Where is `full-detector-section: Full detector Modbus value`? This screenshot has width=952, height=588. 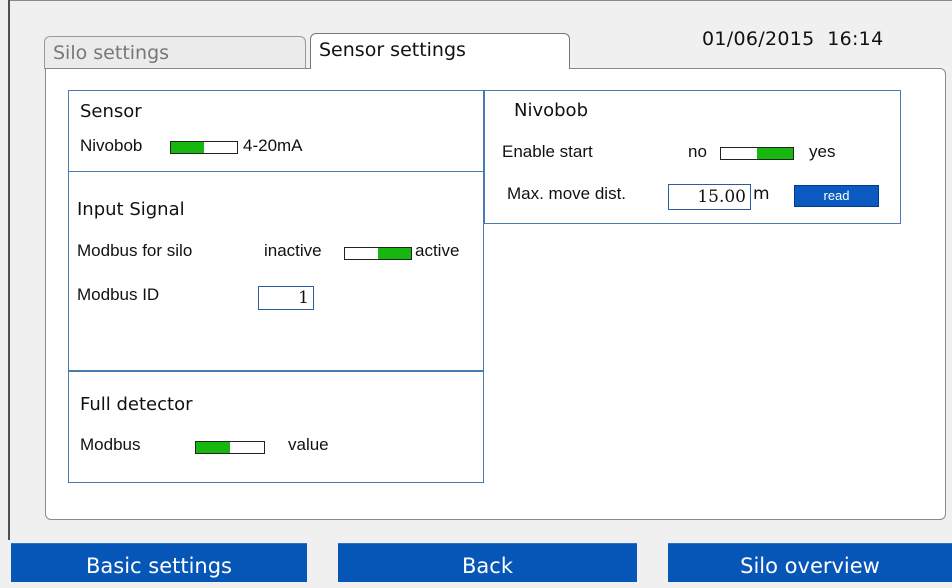 full-detector-section: Full detector Modbus value is located at coordinates (276, 427).